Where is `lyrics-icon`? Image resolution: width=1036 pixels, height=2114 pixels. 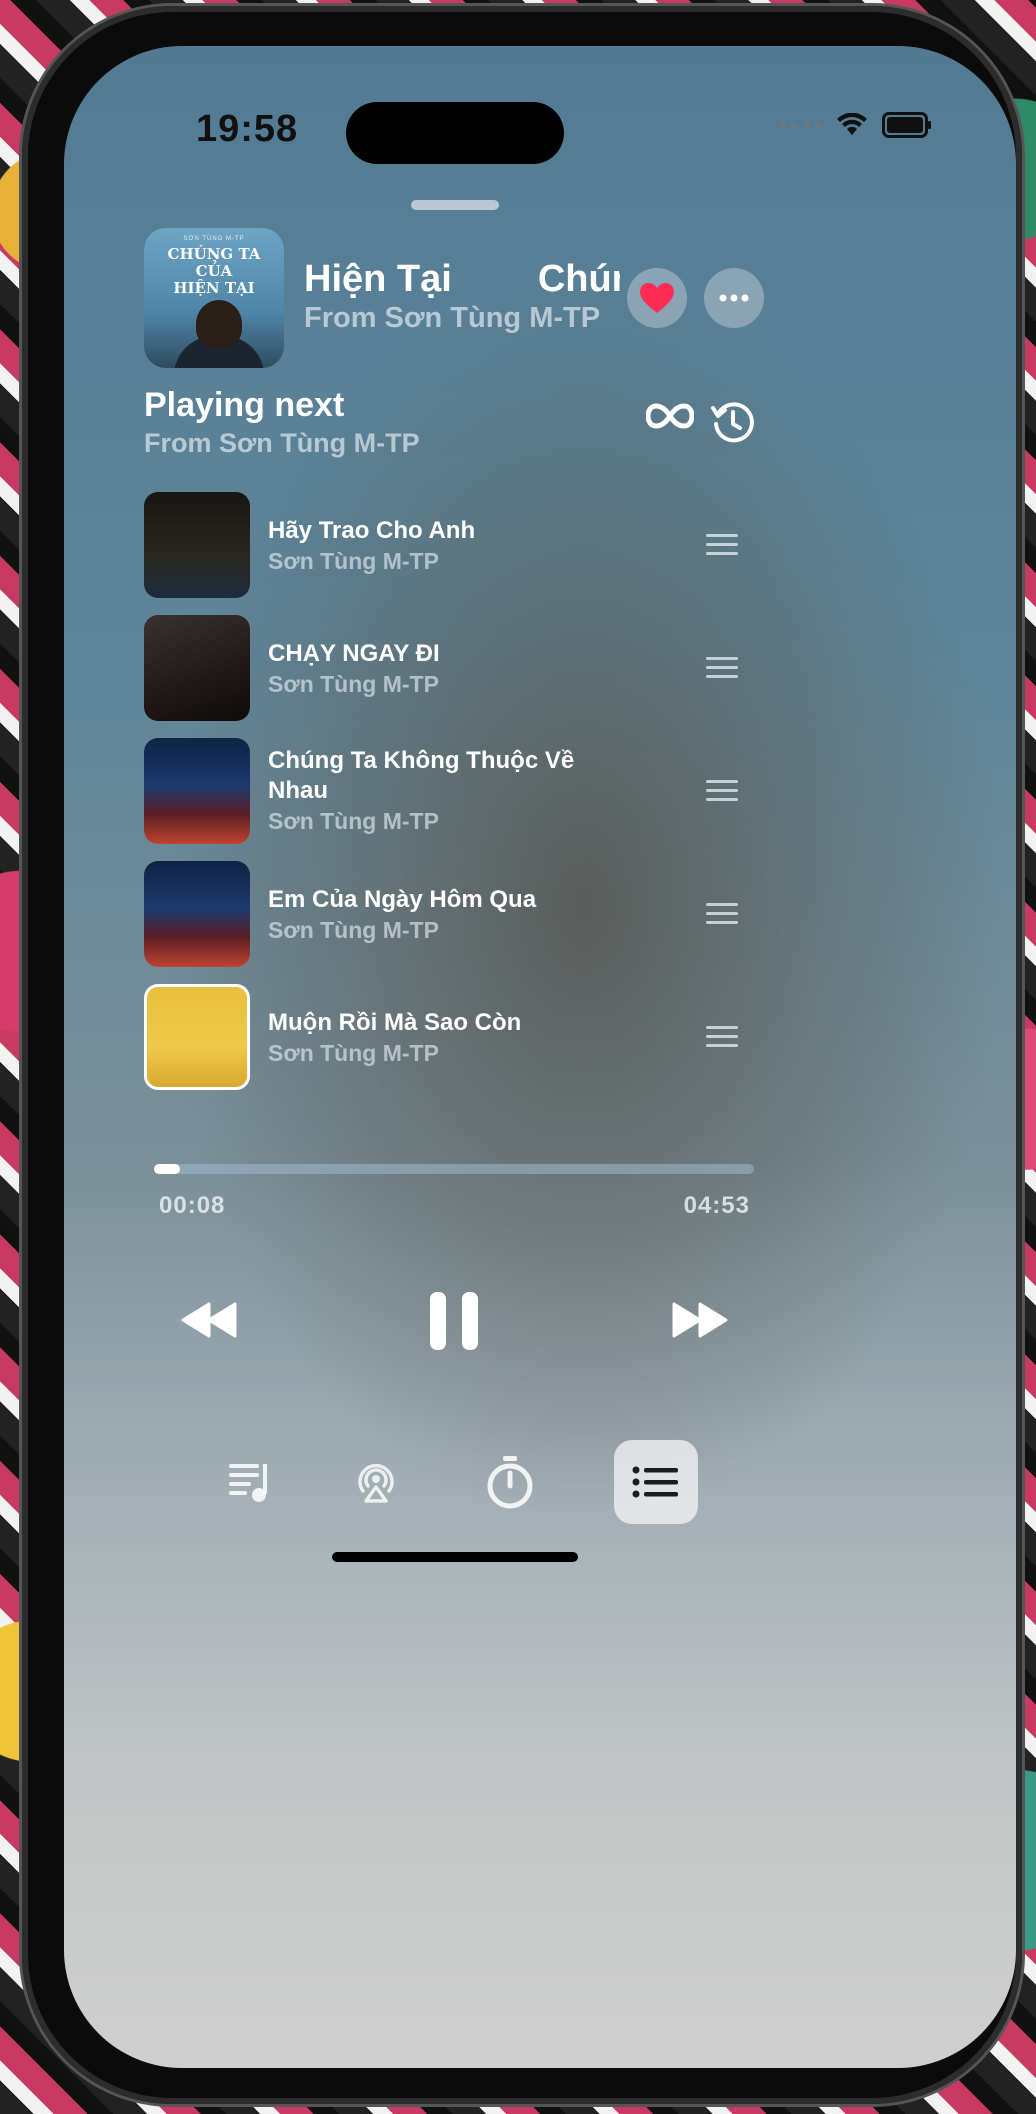 lyrics-icon is located at coordinates (248, 1483).